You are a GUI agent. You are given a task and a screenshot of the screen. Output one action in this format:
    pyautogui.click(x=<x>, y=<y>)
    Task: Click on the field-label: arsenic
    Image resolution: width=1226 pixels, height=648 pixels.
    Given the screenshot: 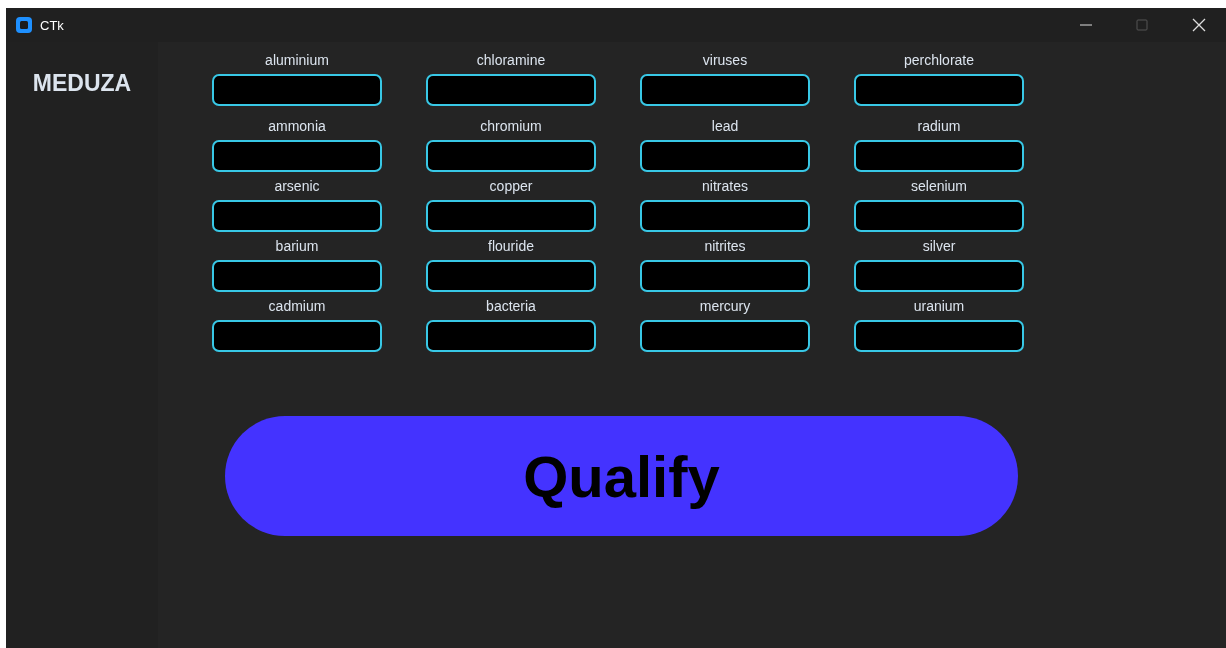 What is the action you would take?
    pyautogui.click(x=297, y=186)
    